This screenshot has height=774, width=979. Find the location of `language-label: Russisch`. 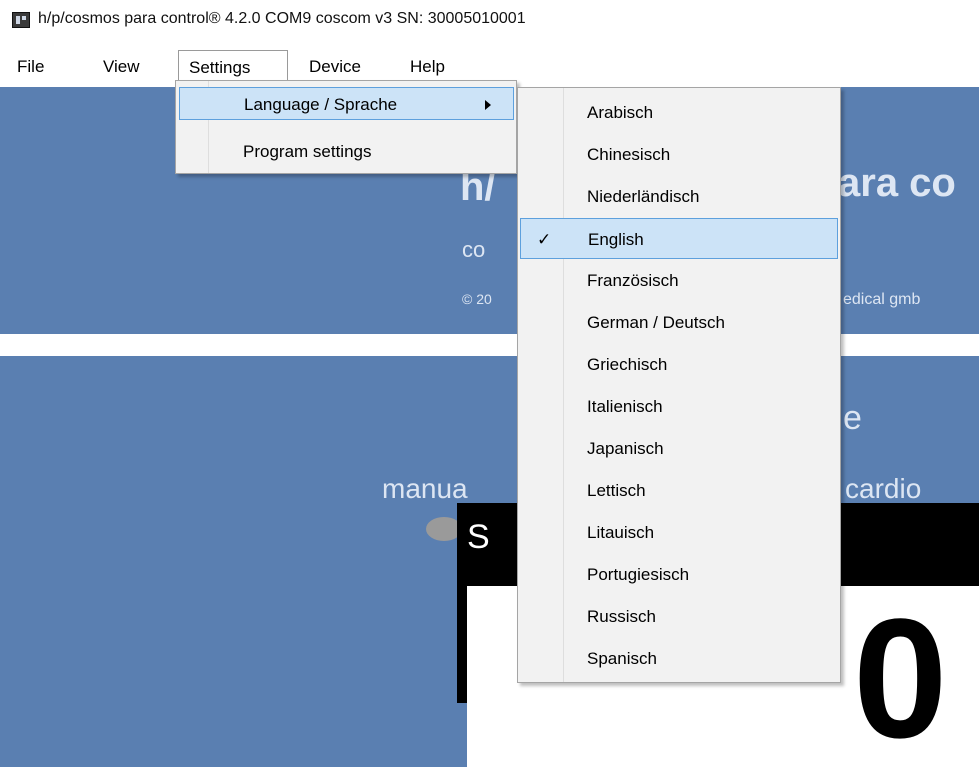

language-label: Russisch is located at coordinates (621, 616).